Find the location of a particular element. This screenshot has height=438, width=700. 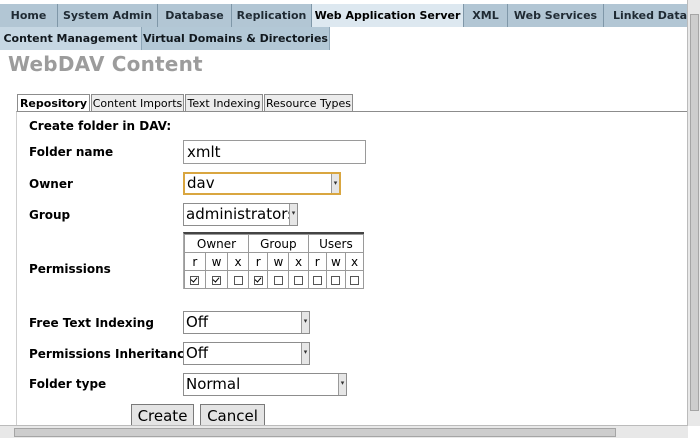

owner-value: dav is located at coordinates (201, 183).